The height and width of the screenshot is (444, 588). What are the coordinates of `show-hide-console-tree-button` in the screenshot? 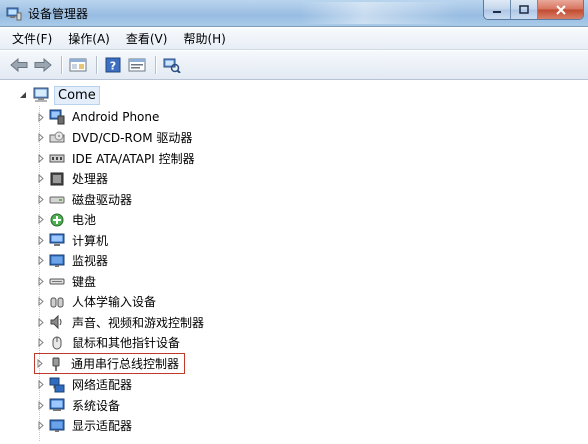 It's located at (78, 65).